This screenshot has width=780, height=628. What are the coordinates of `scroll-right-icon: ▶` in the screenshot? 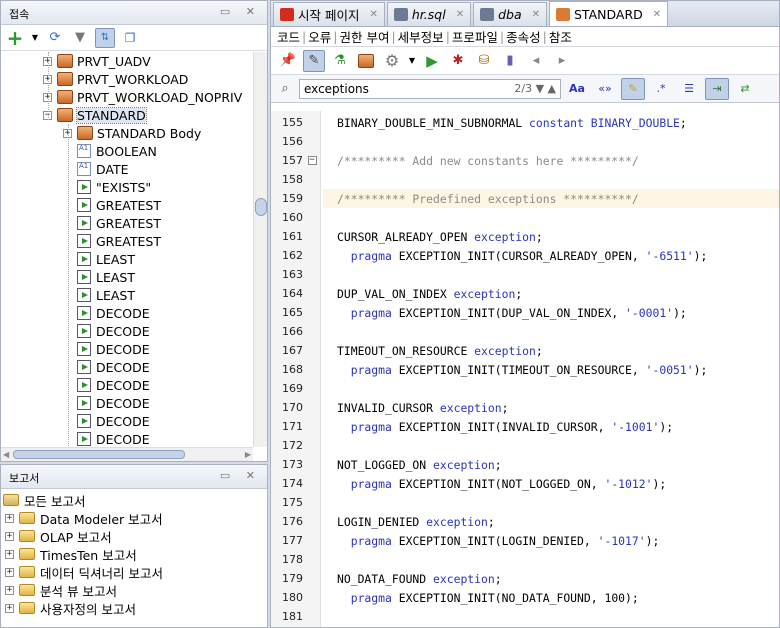 It's located at (248, 454).